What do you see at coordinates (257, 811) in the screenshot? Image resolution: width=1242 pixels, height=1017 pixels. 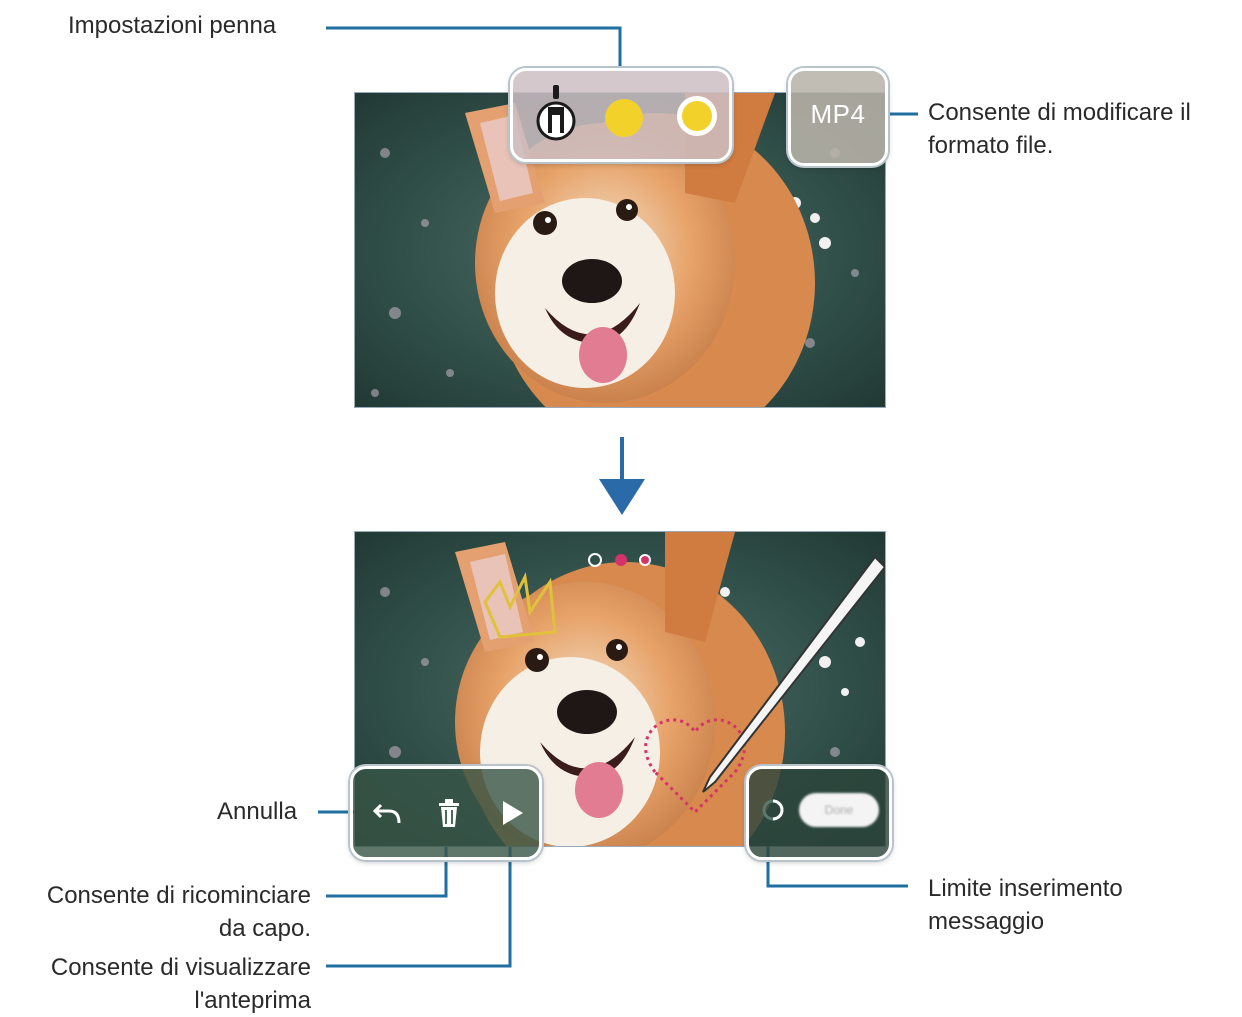 I see `undo-label: Annulla` at bounding box center [257, 811].